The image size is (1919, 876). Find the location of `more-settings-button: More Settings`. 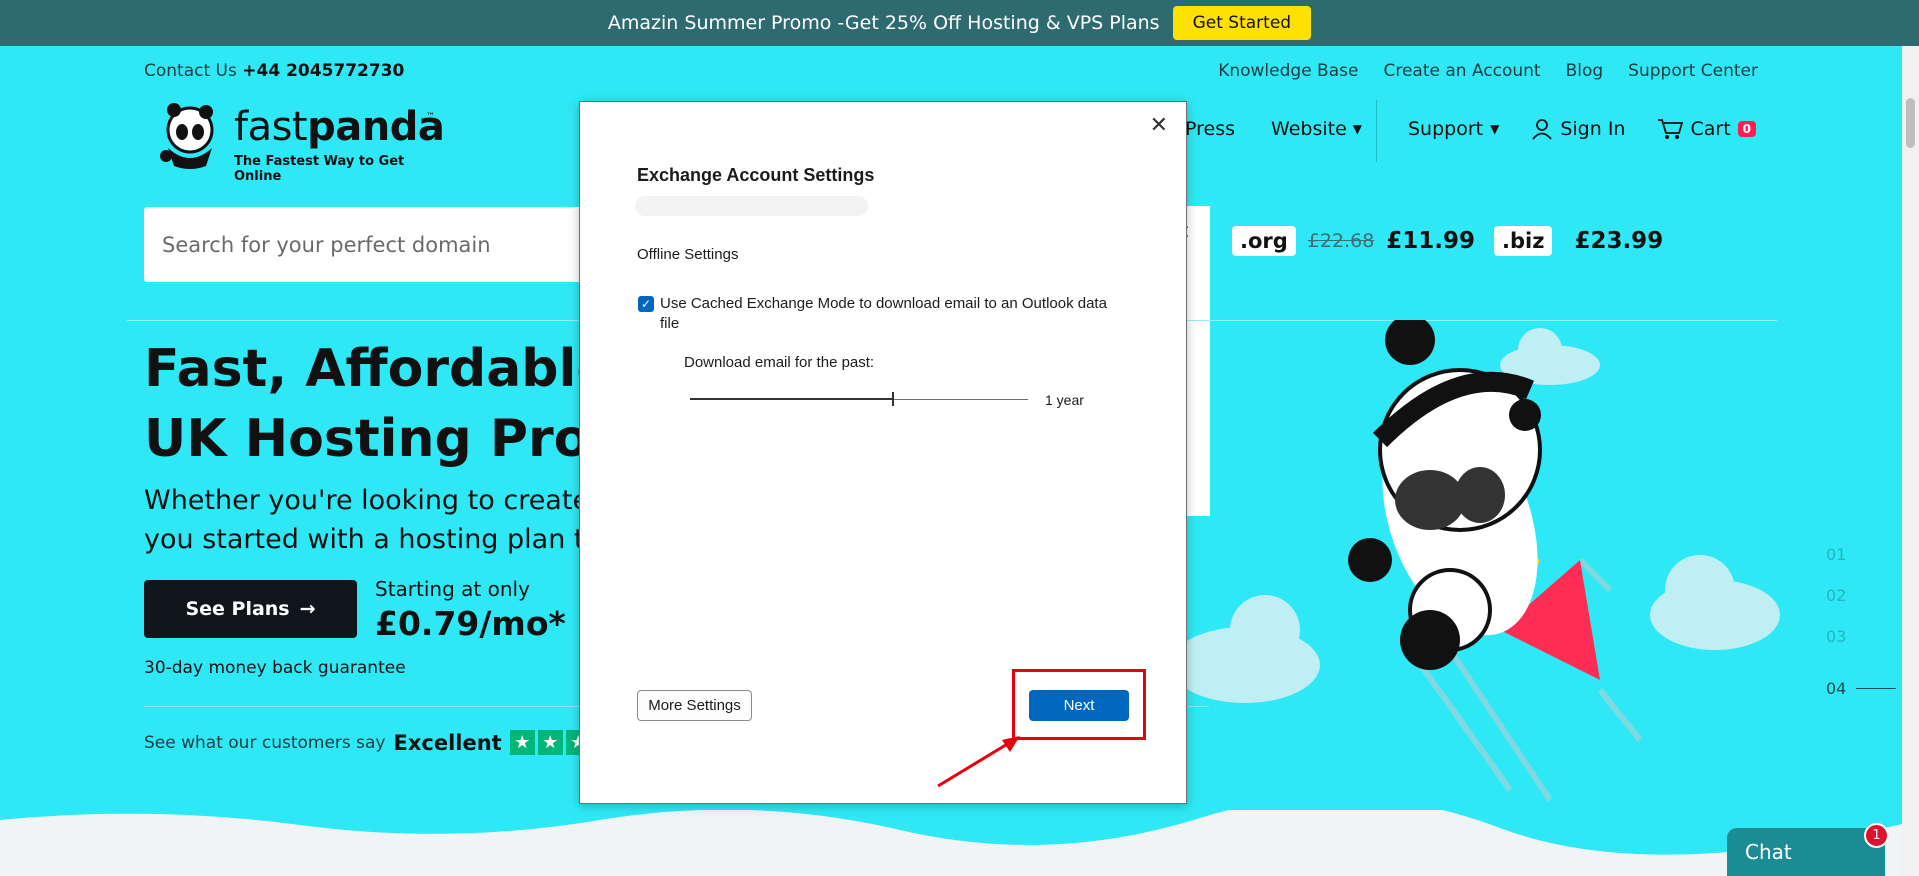

more-settings-button: More Settings is located at coordinates (694, 705).